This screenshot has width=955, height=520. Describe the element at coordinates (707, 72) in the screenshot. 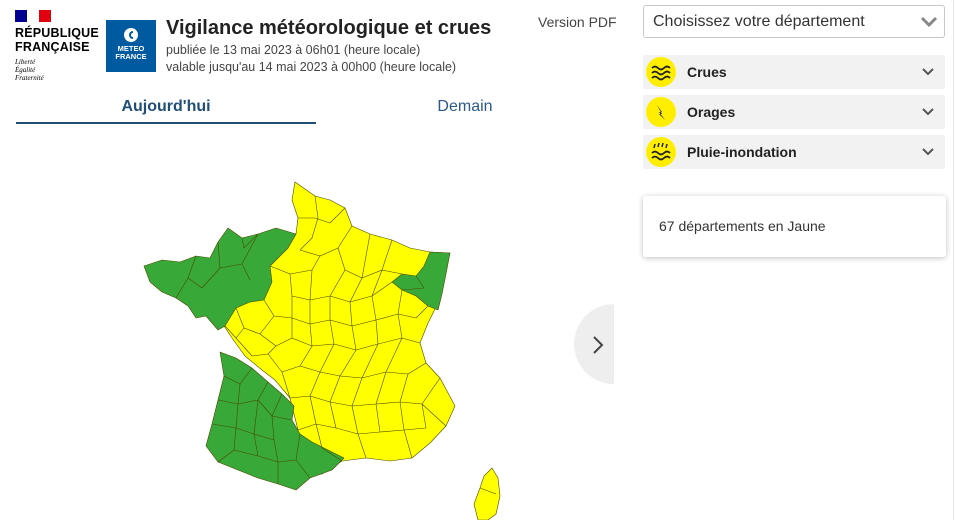

I see `hazard-label: Crues` at that location.